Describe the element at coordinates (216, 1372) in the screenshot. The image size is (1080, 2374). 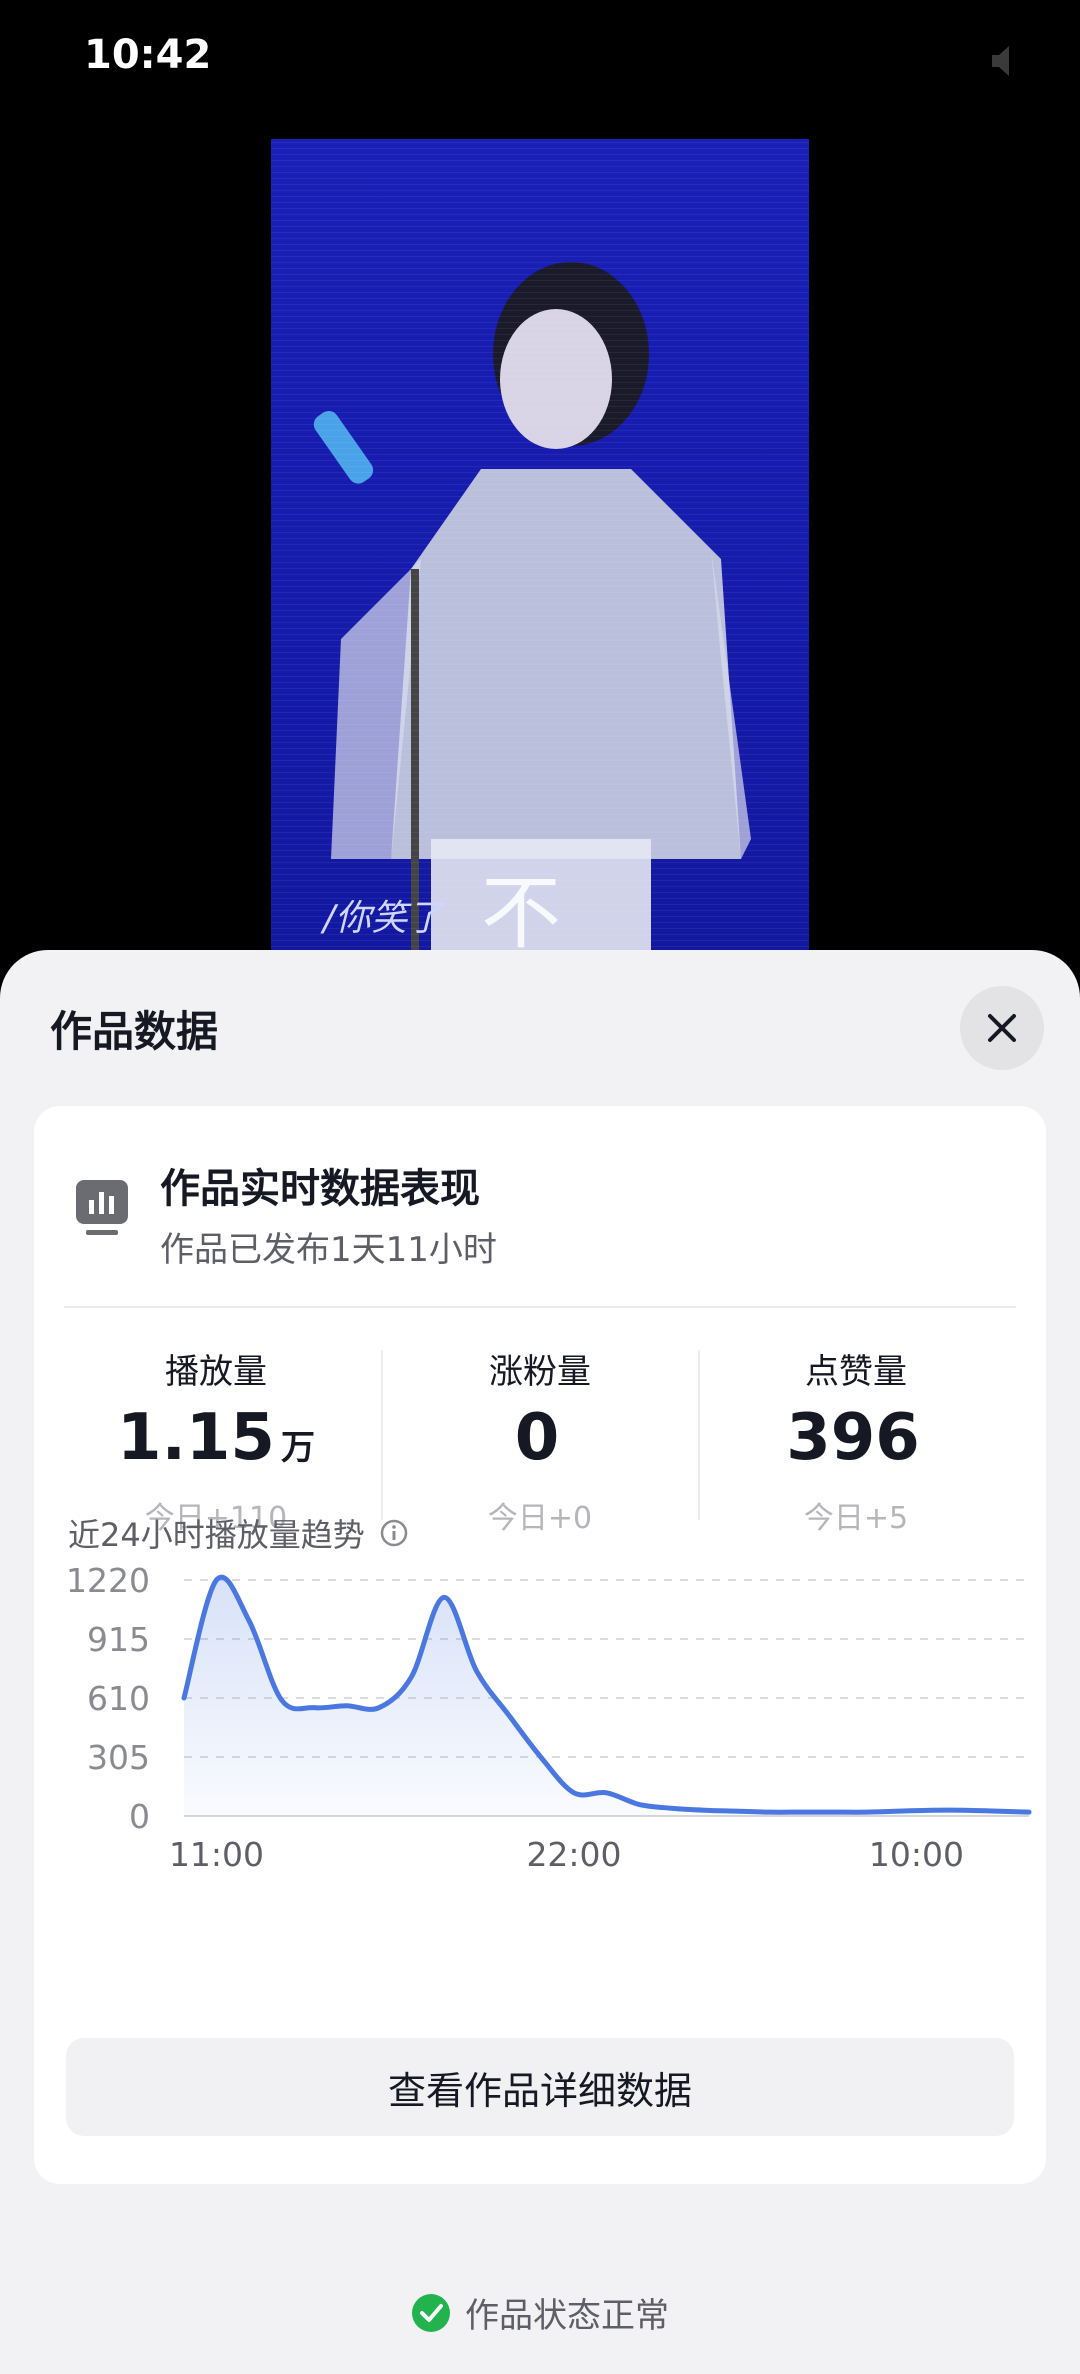
I see `metric-label: 播放量` at that location.